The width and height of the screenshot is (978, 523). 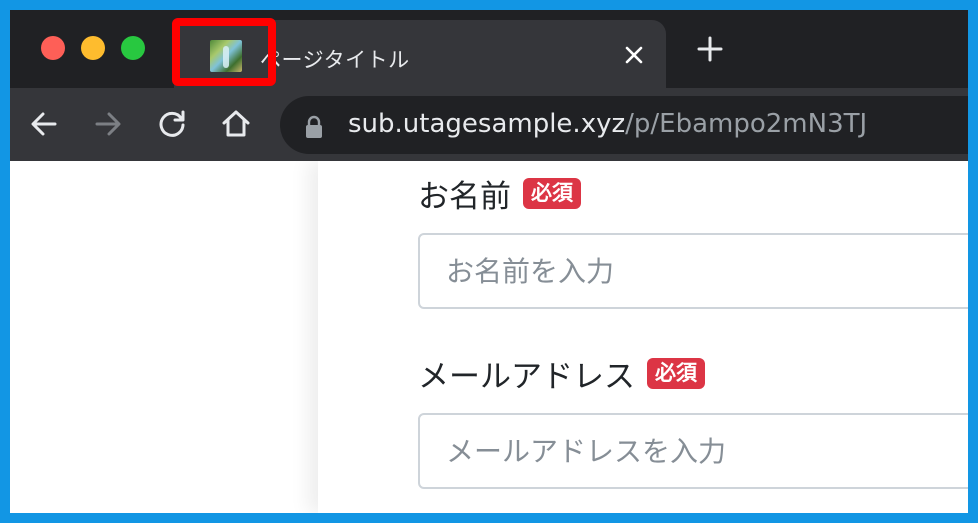 I want to click on name-label-text: お名前, so click(x=464, y=197).